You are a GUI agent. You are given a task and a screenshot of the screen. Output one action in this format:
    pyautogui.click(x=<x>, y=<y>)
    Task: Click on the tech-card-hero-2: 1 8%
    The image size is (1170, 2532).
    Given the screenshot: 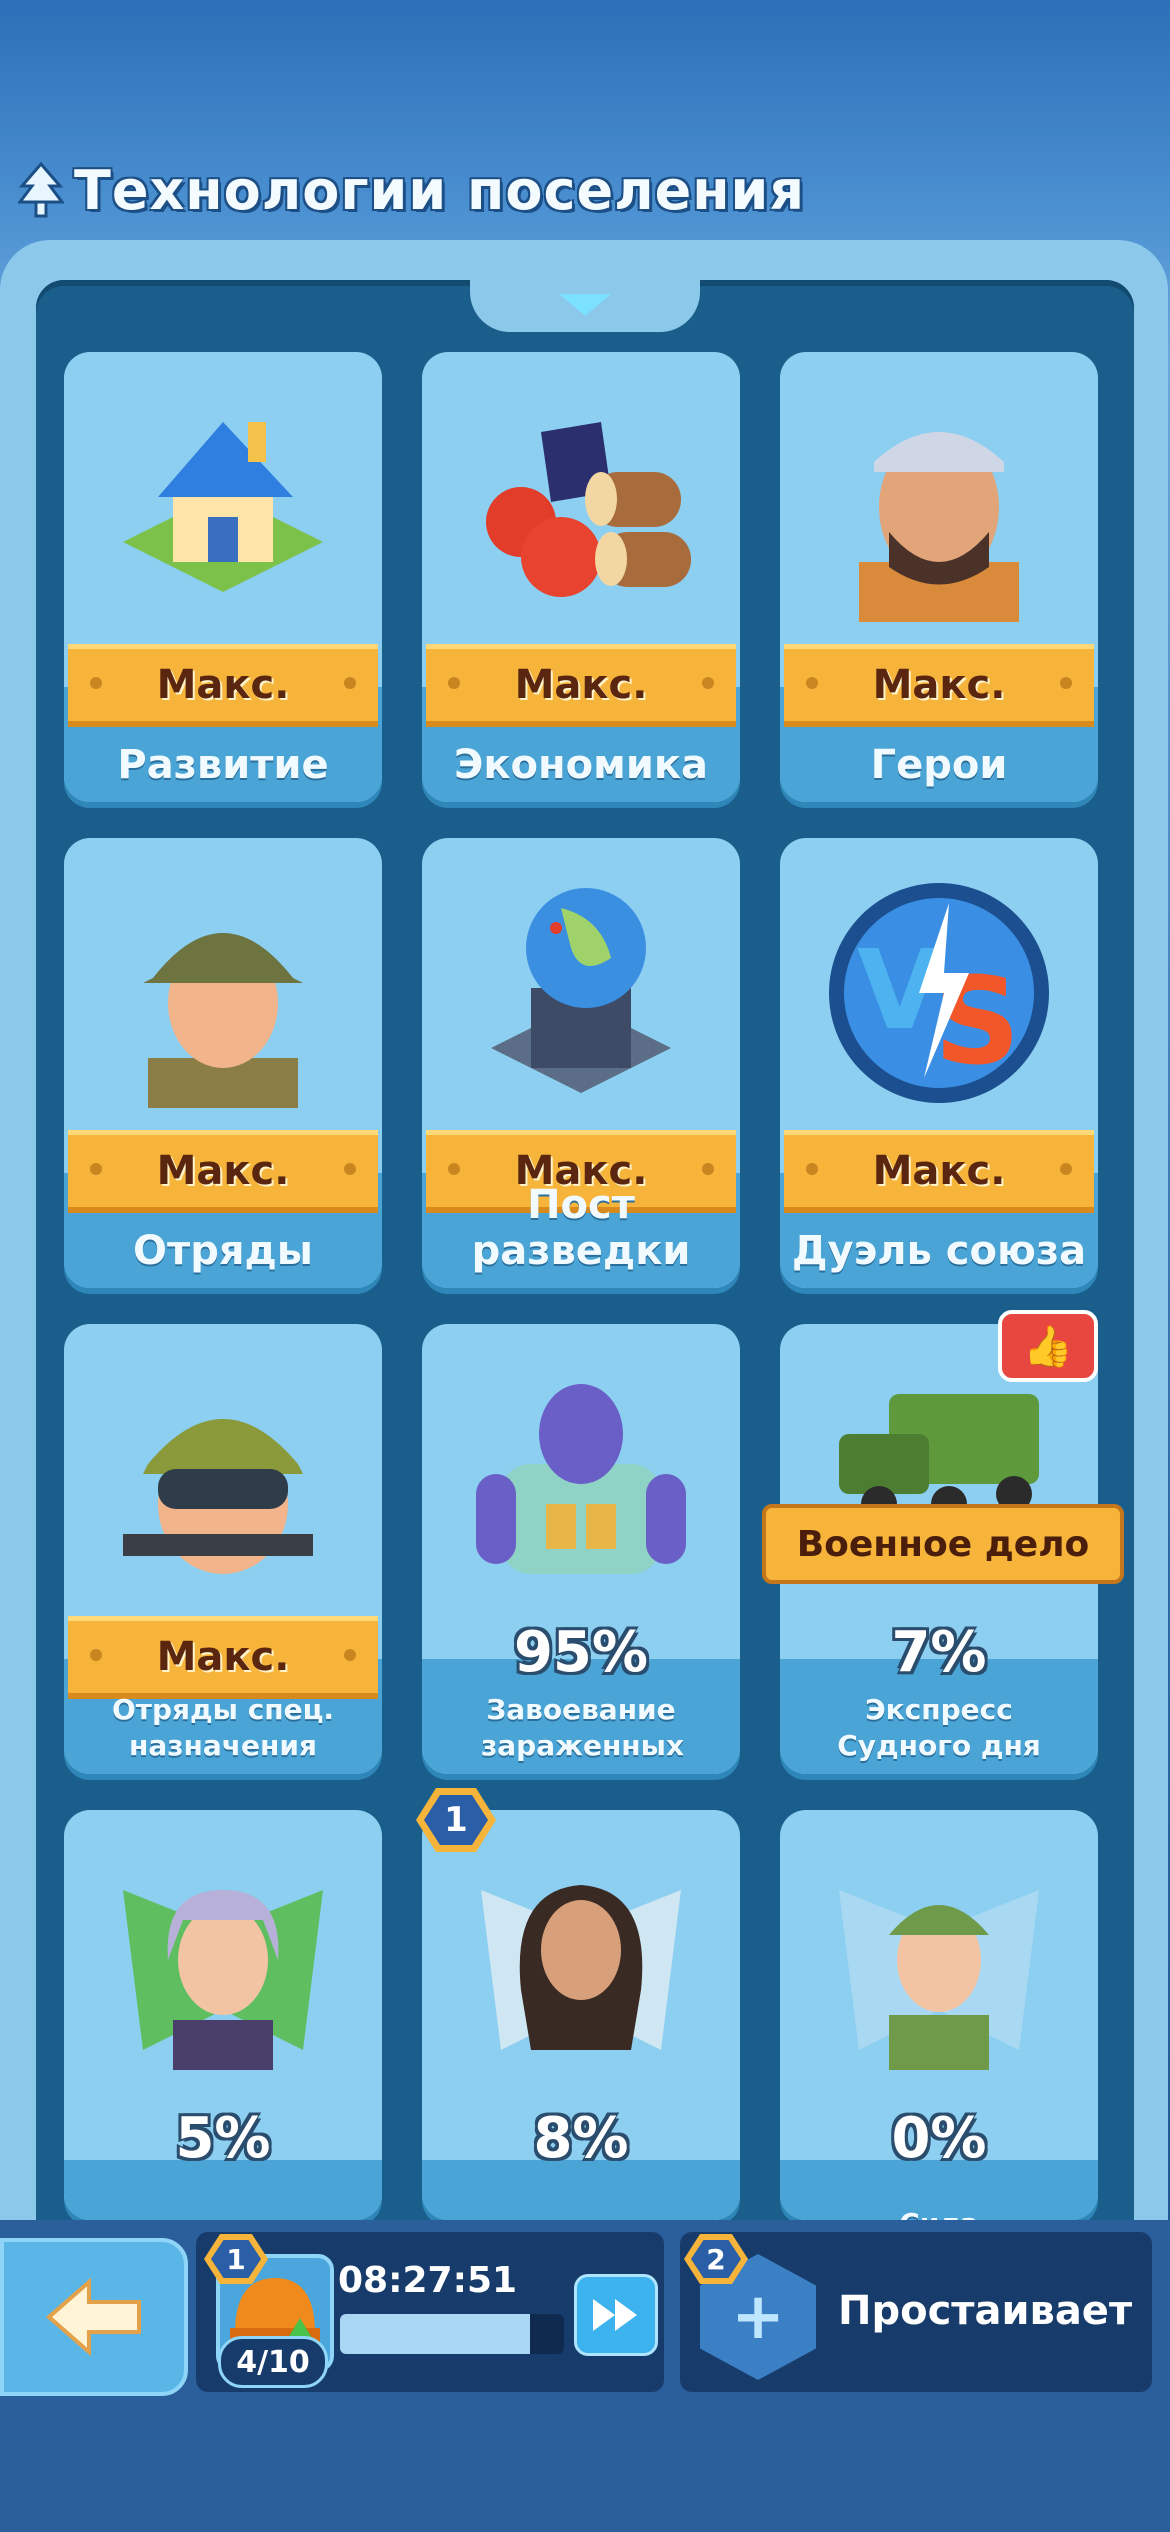 What is the action you would take?
    pyautogui.click(x=578, y=2004)
    